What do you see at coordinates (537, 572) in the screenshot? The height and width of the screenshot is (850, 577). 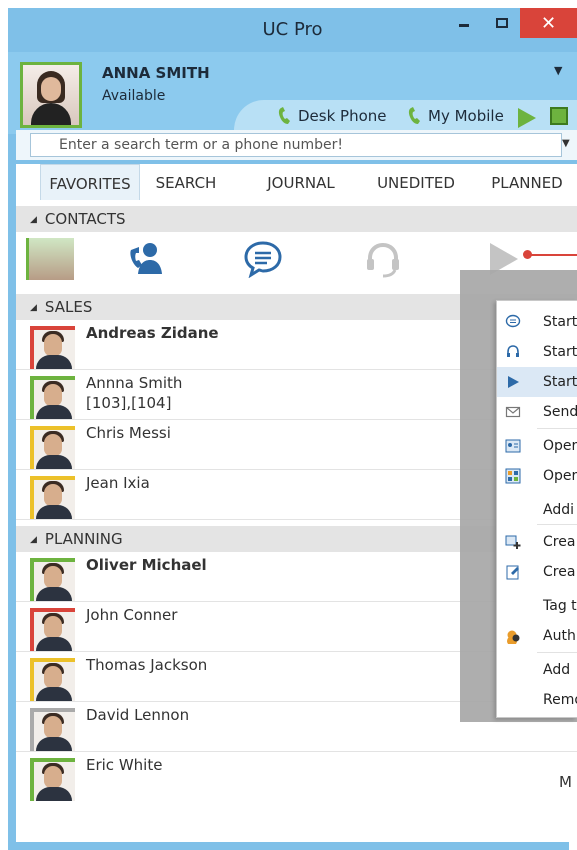 I see `menu-item-create-note: Crea` at bounding box center [537, 572].